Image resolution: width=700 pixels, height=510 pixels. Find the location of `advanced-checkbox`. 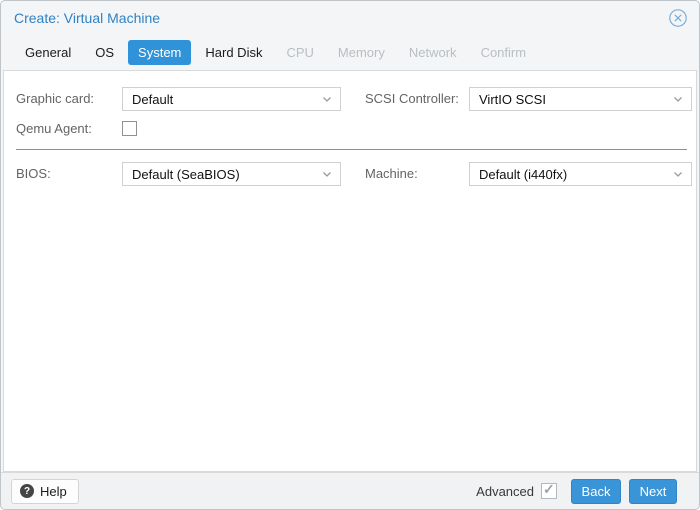

advanced-checkbox is located at coordinates (549, 491).